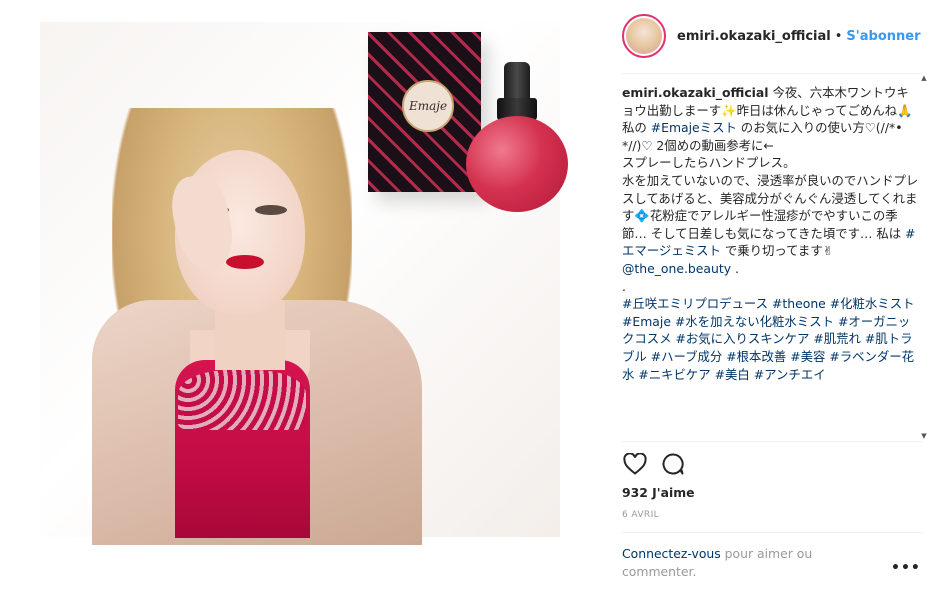 This screenshot has height=592, width=927. I want to click on avatar-image, so click(644, 36).